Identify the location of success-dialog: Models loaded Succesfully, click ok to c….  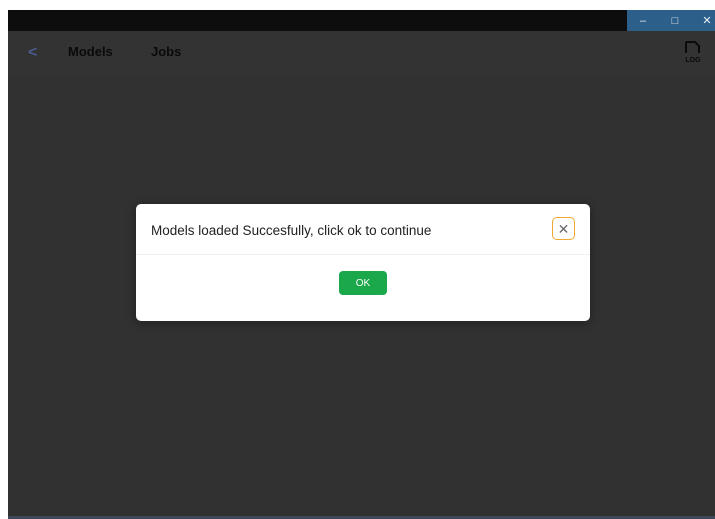
(363, 262).